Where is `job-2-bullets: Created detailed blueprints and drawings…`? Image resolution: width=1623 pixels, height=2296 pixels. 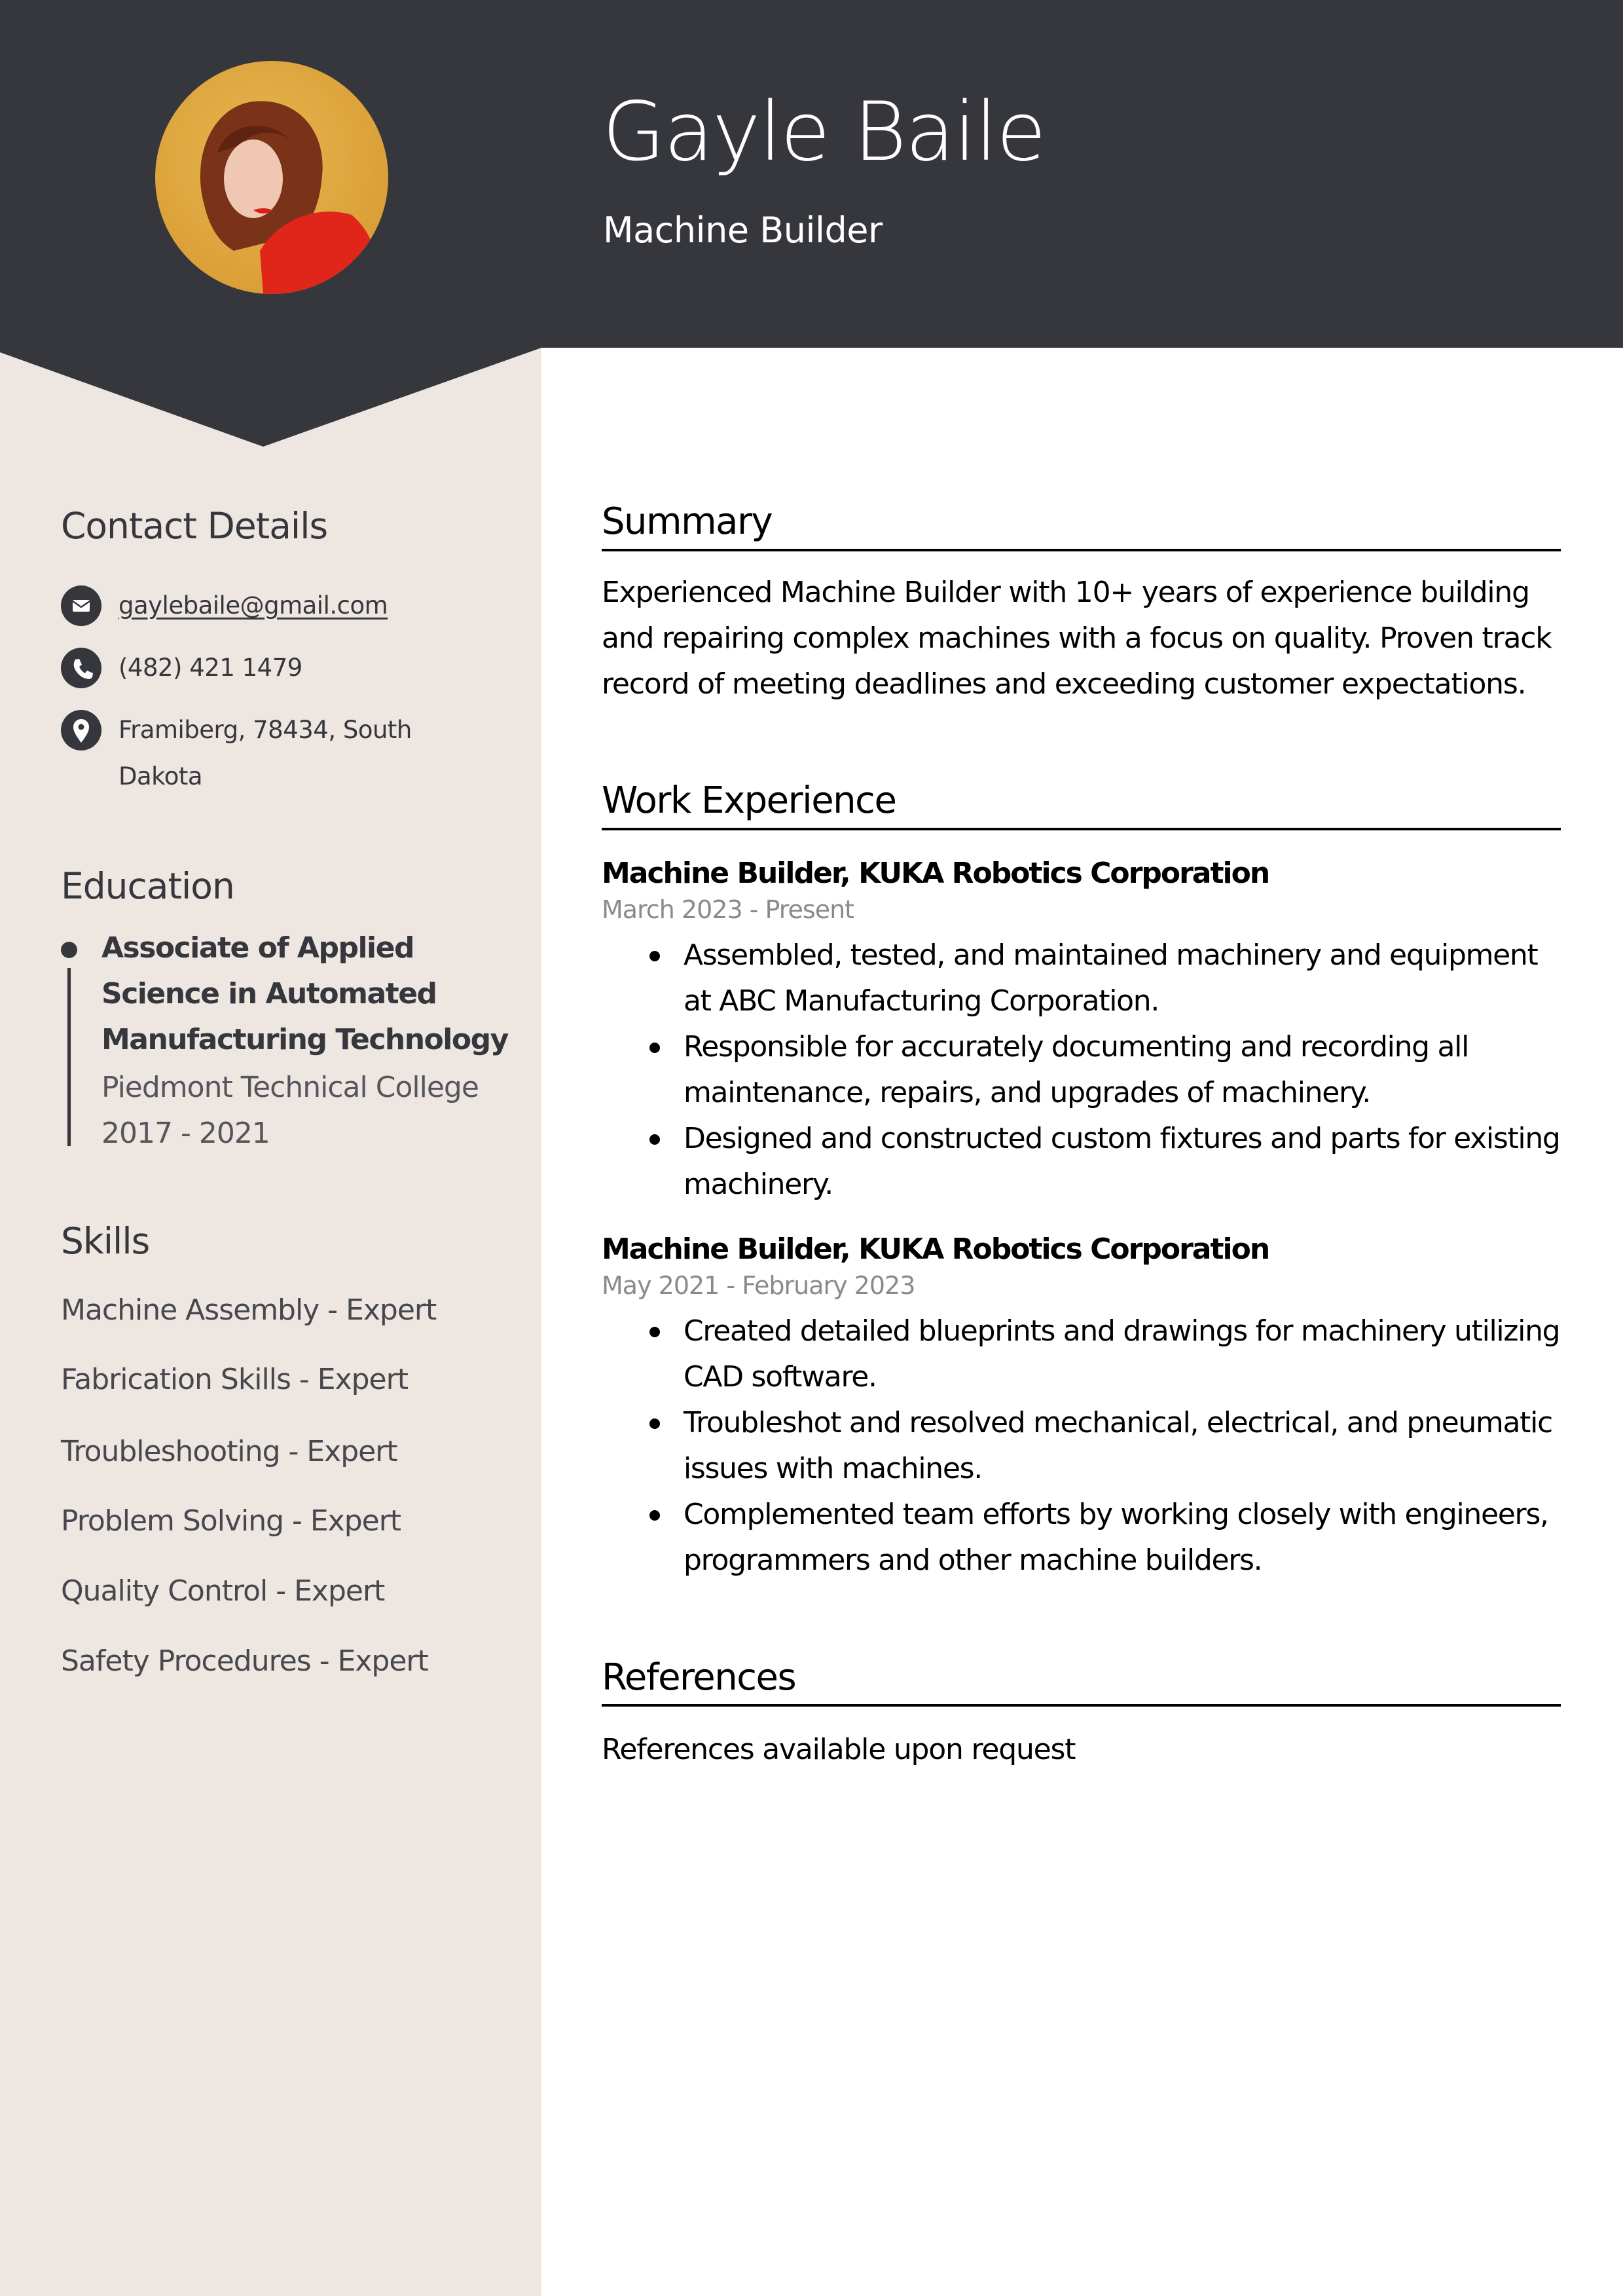
job-2-bullets: Created detailed blueprints and drawings… is located at coordinates (1108, 1445).